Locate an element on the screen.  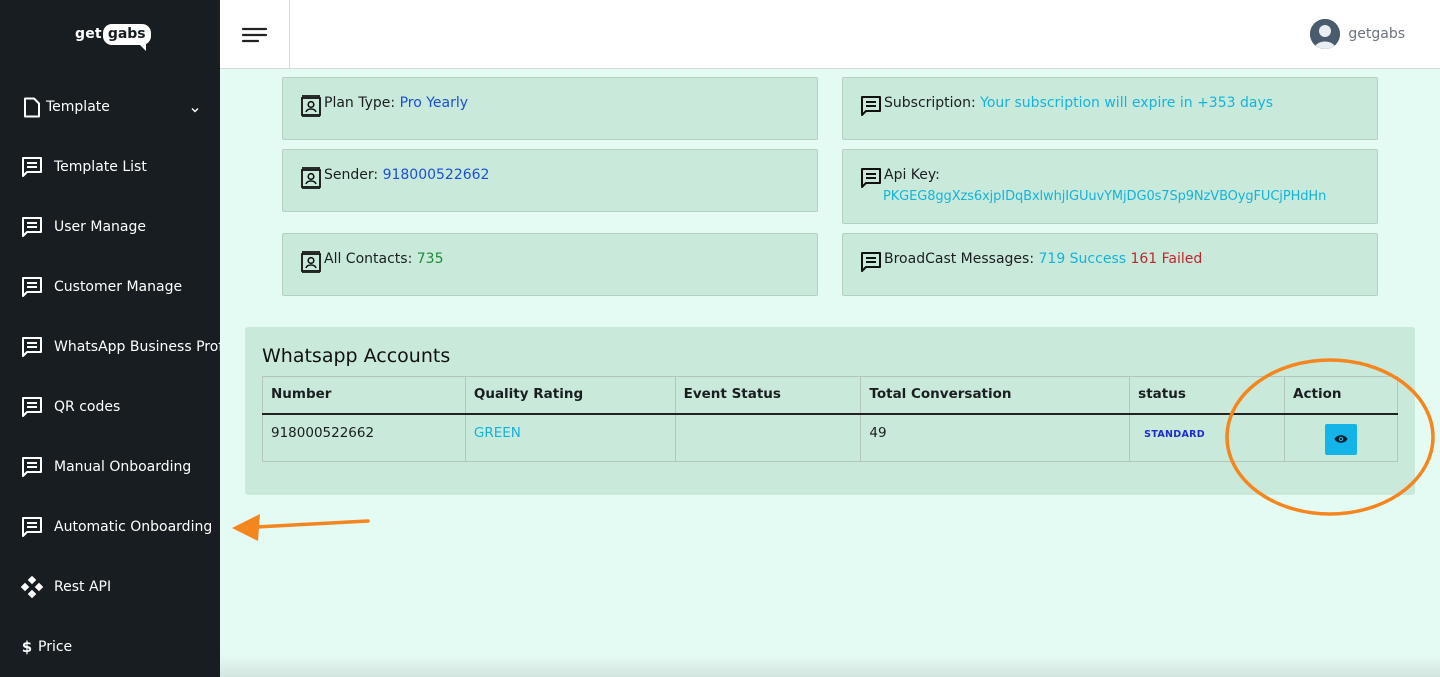
api-key-label: Api Key: is located at coordinates (912, 175).